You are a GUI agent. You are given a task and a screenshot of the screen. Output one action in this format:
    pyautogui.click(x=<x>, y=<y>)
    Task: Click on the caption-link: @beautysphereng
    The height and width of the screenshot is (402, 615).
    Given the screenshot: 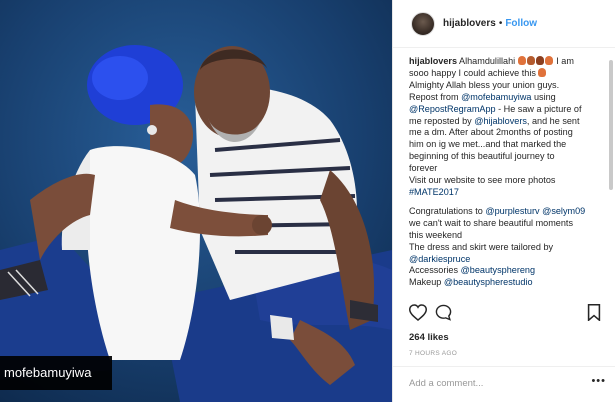 What is the action you would take?
    pyautogui.click(x=498, y=270)
    